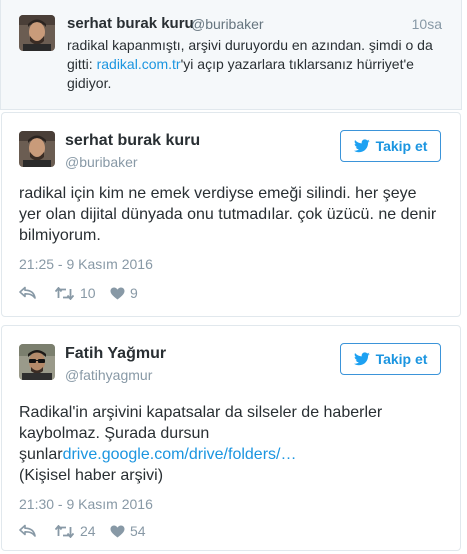 The image size is (467, 554). What do you see at coordinates (88, 293) in the screenshot?
I see `retweet-count: 10` at bounding box center [88, 293].